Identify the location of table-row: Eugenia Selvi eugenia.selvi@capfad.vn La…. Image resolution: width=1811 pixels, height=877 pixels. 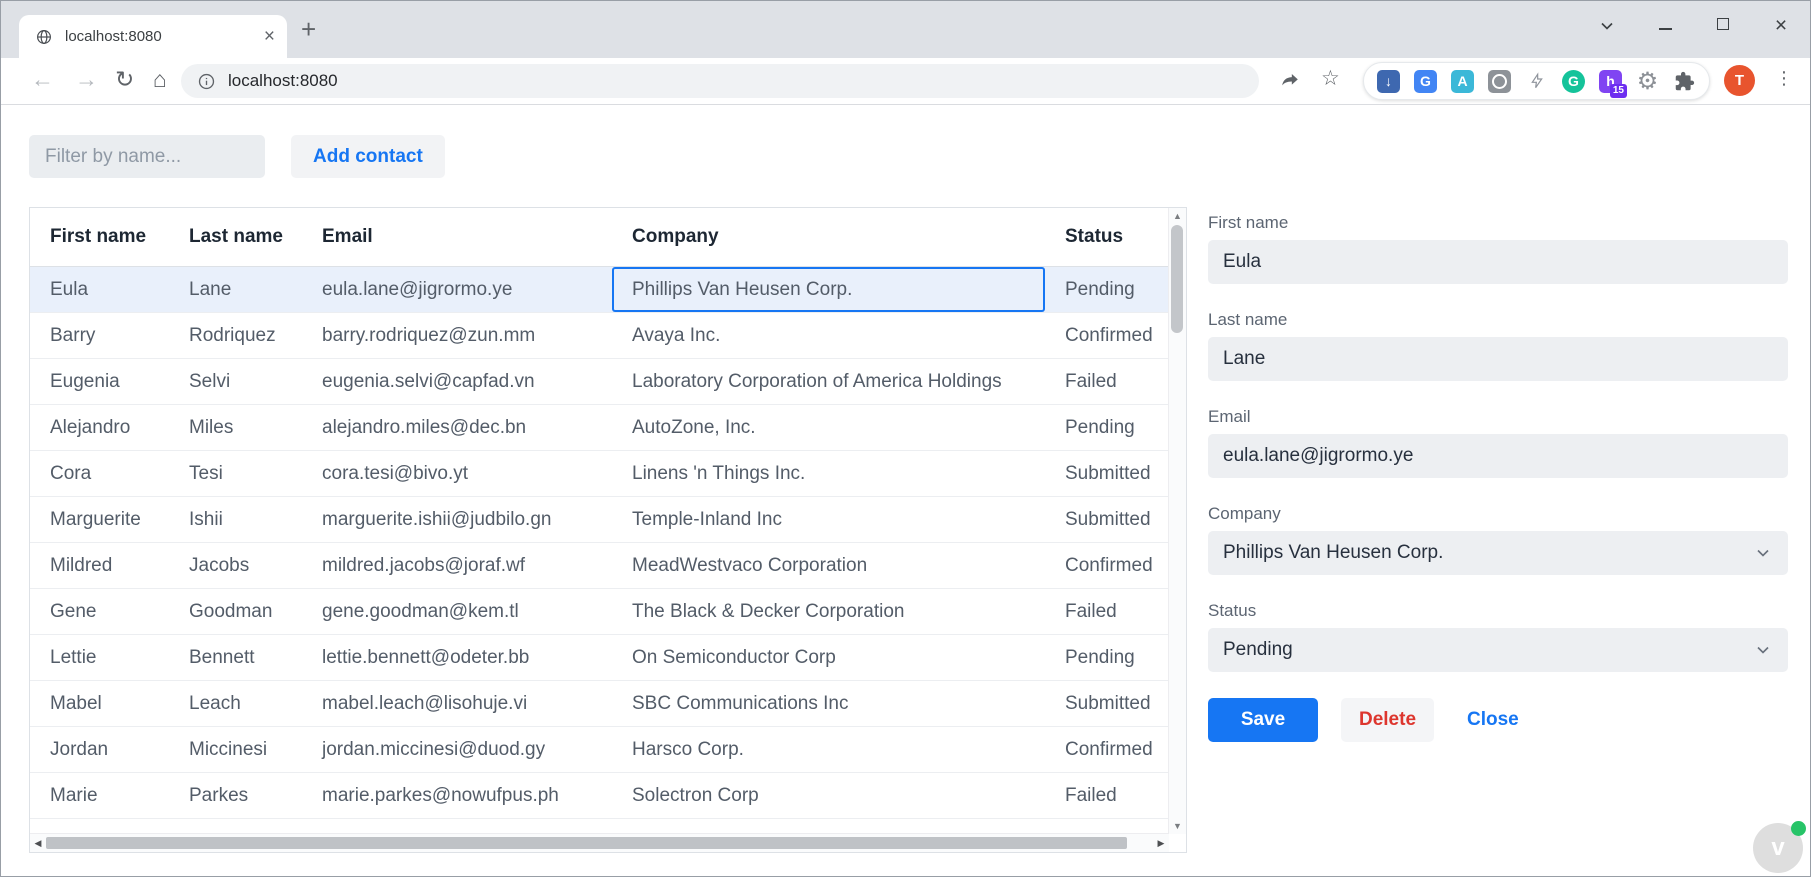
(608, 382).